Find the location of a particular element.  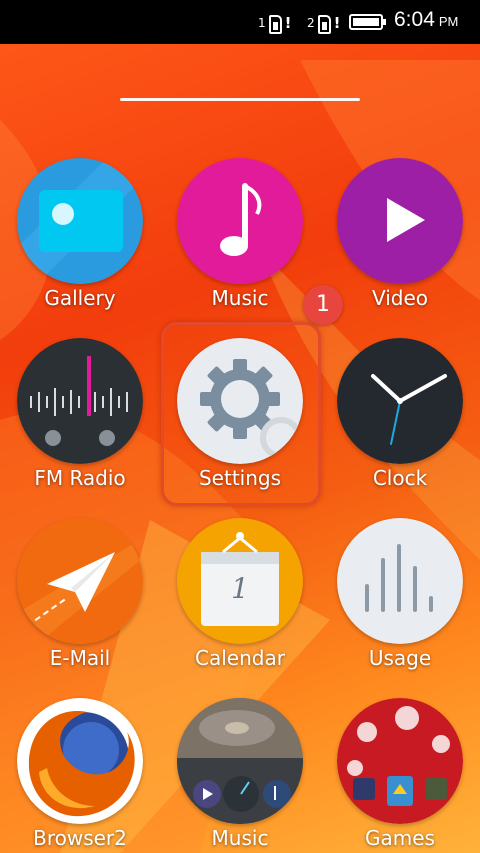

radio-dial-icon is located at coordinates (80, 401).